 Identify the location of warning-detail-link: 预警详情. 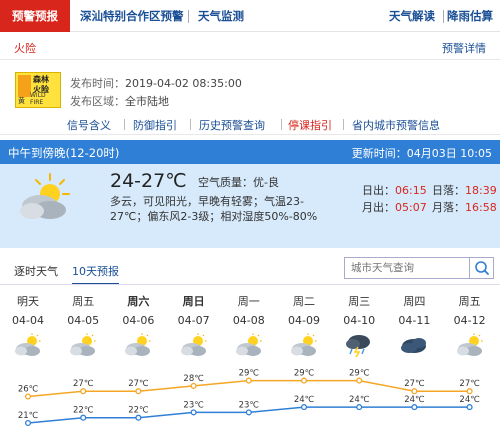
(464, 48).